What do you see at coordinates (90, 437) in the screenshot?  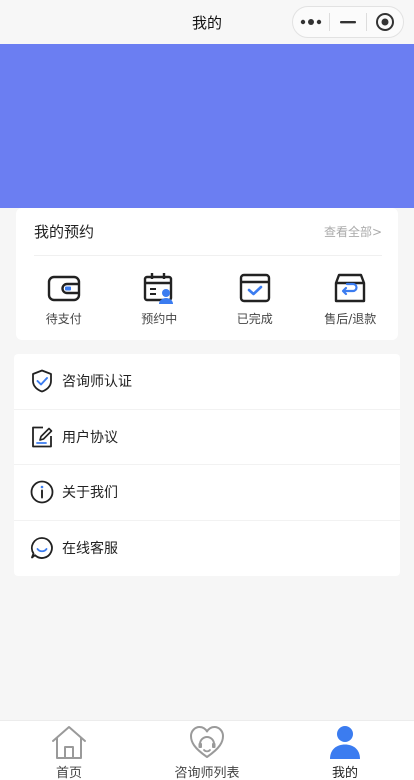 I see `menu-label: 用户协议` at bounding box center [90, 437].